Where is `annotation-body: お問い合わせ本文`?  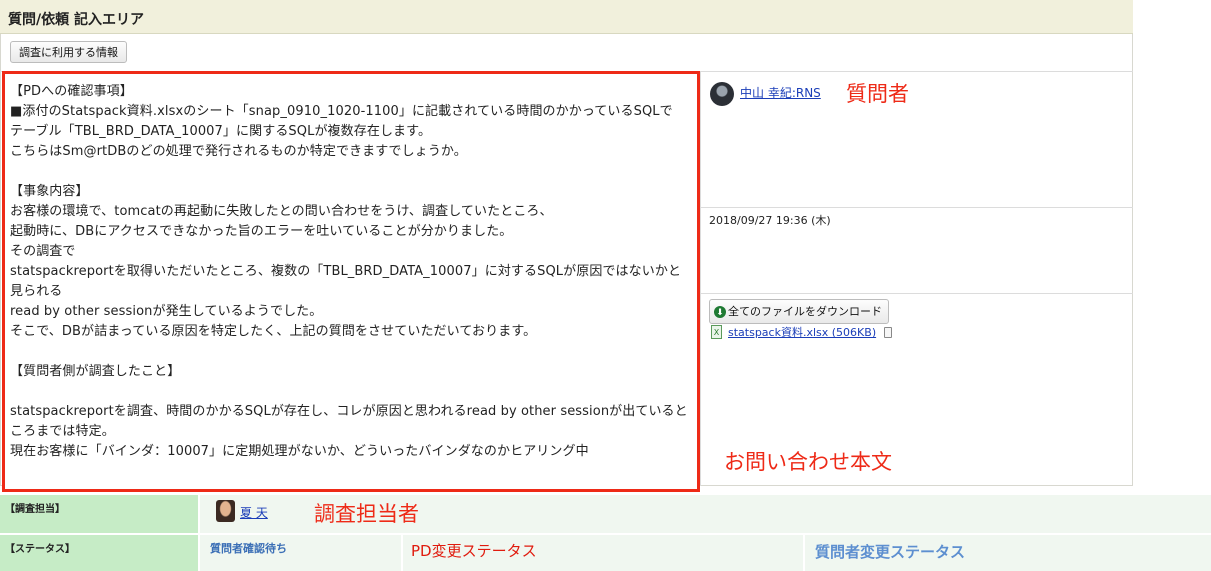 annotation-body: お問い合わせ本文 is located at coordinates (808, 462).